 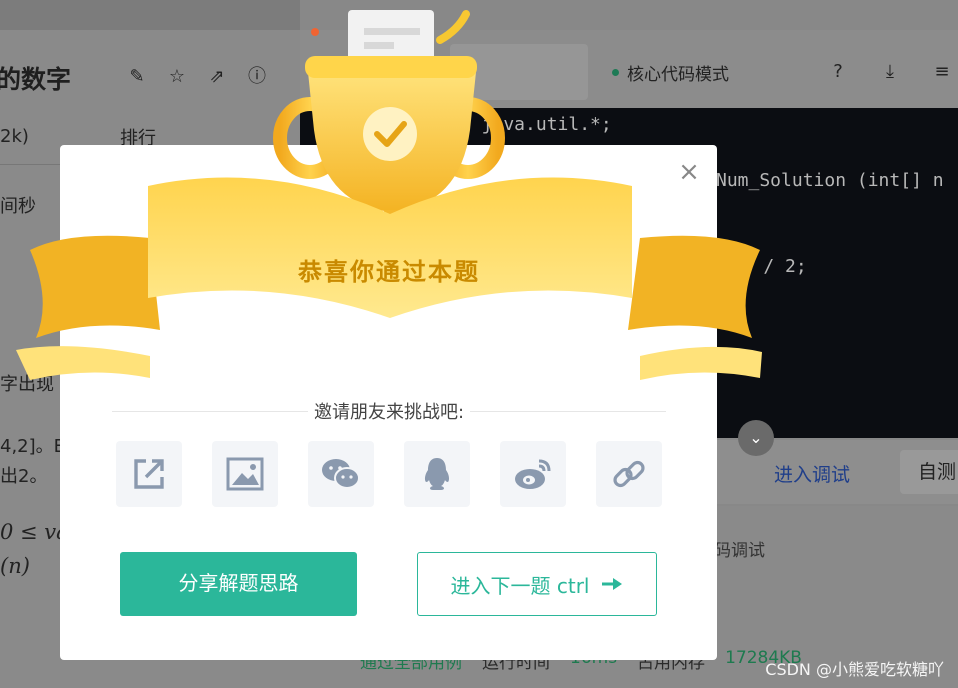 I want to click on share-solution-button: 分享解题思路, so click(x=238, y=584).